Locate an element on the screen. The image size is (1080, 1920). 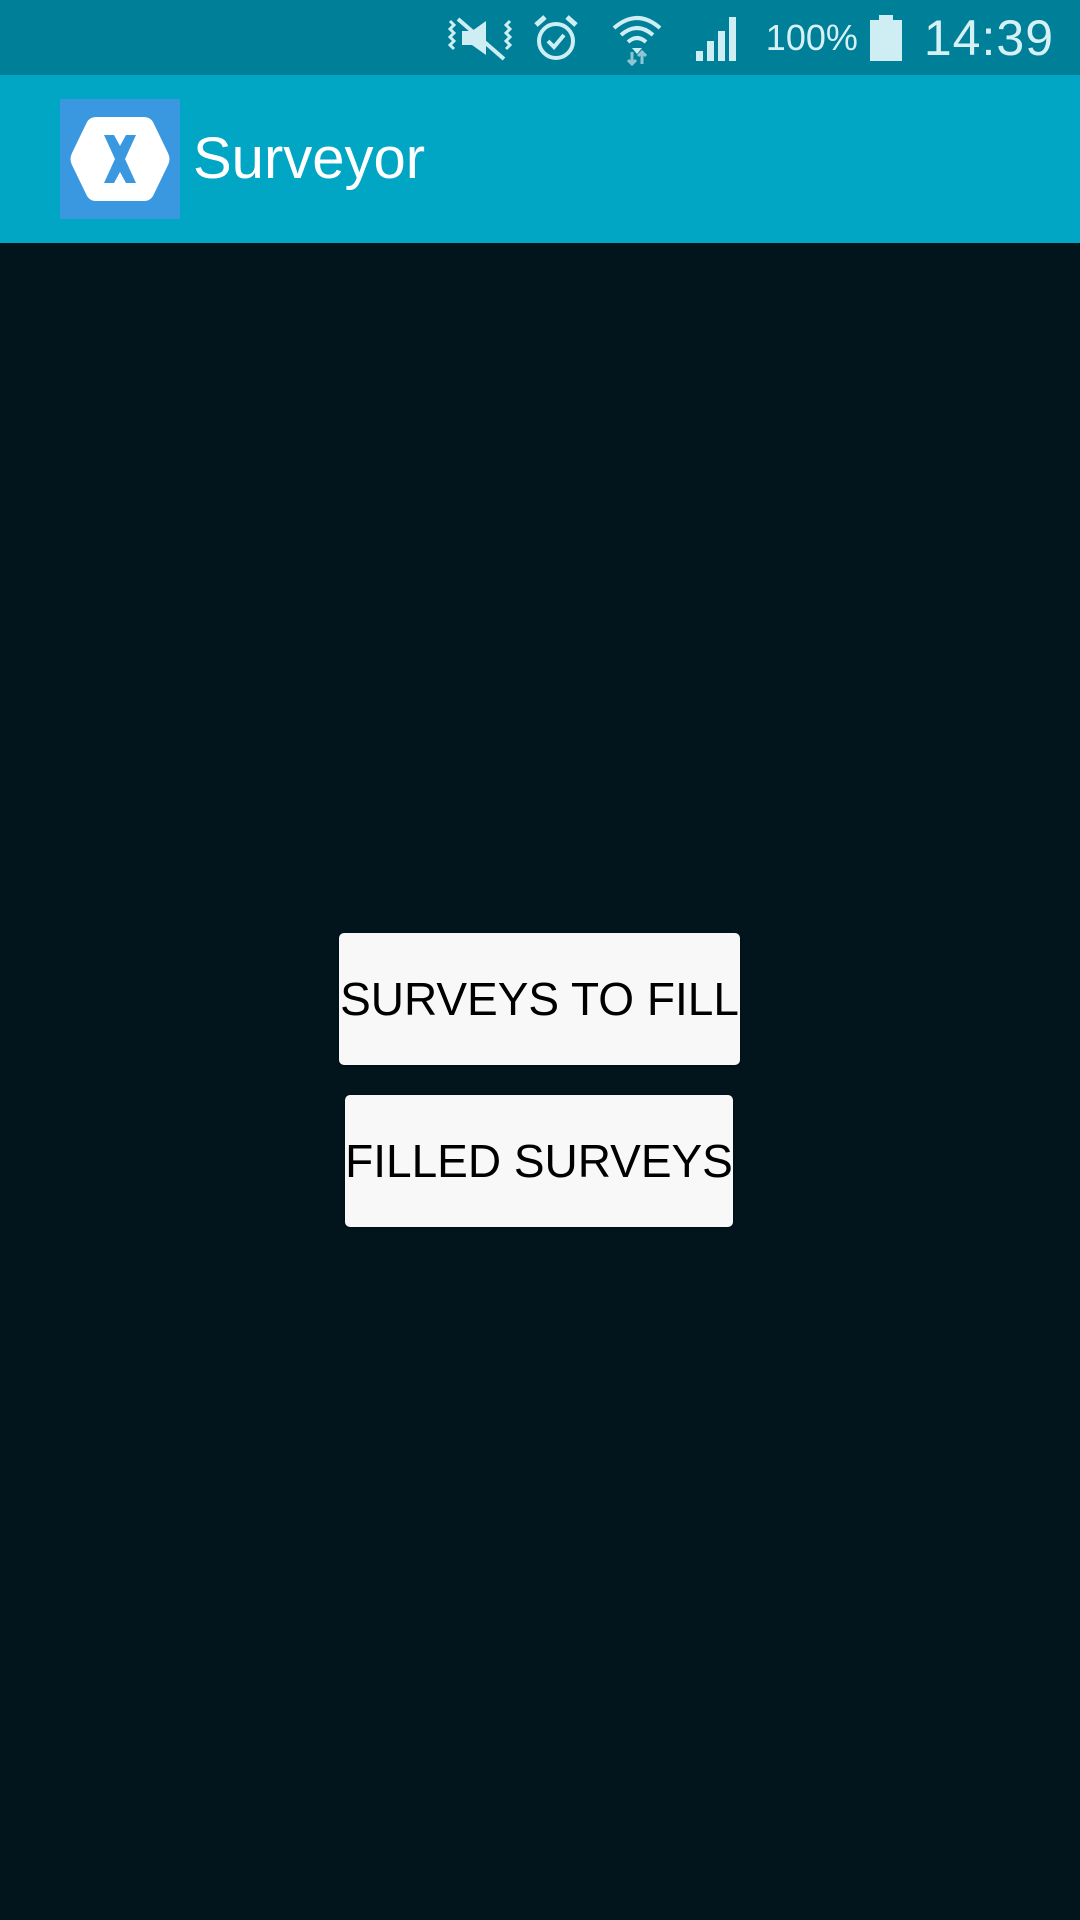
clock: 14:39 is located at coordinates (988, 37).